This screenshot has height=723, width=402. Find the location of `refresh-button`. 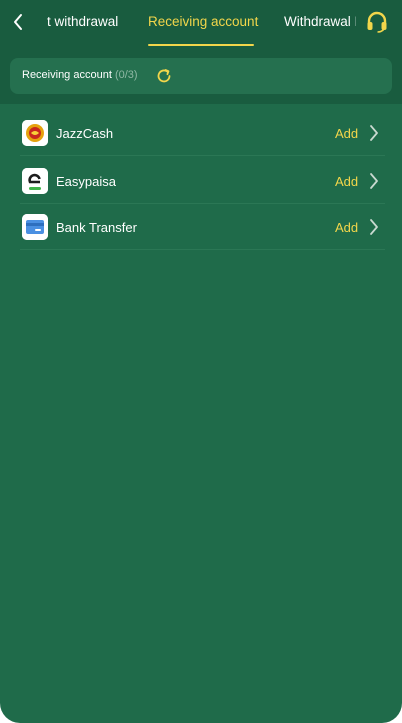

refresh-button is located at coordinates (164, 76).